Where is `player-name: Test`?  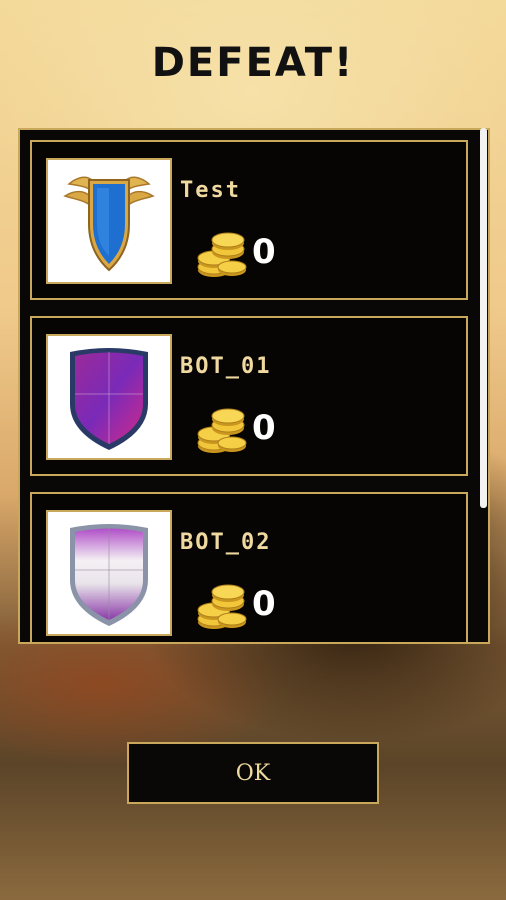 player-name: Test is located at coordinates (210, 190).